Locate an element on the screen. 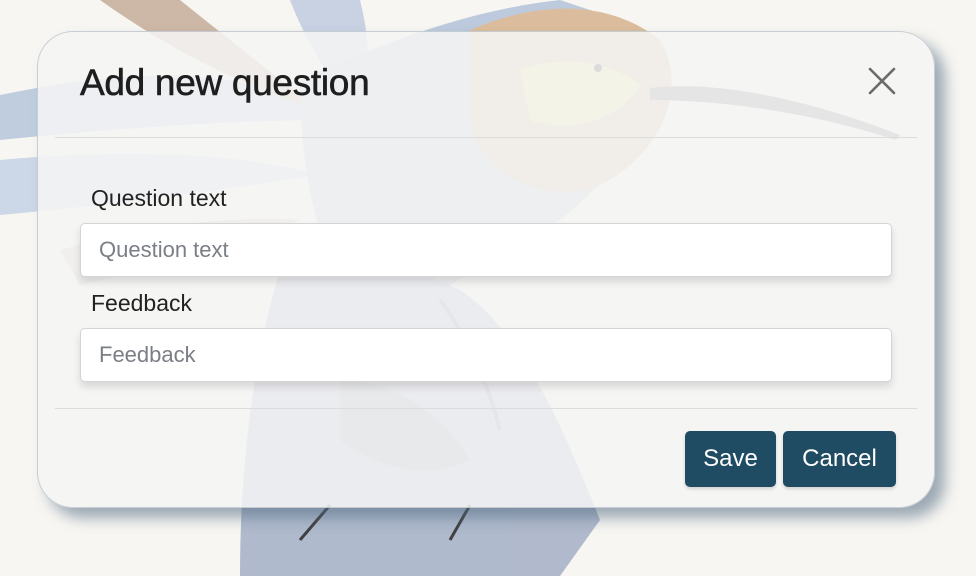 The width and height of the screenshot is (976, 576). question-text-input is located at coordinates (486, 250).